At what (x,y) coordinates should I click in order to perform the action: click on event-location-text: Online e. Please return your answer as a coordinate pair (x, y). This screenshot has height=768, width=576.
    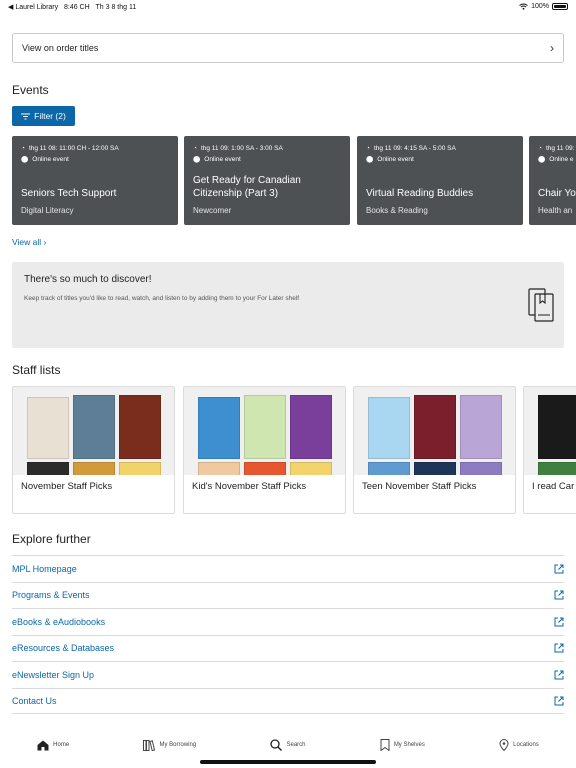
    Looking at the image, I should click on (561, 159).